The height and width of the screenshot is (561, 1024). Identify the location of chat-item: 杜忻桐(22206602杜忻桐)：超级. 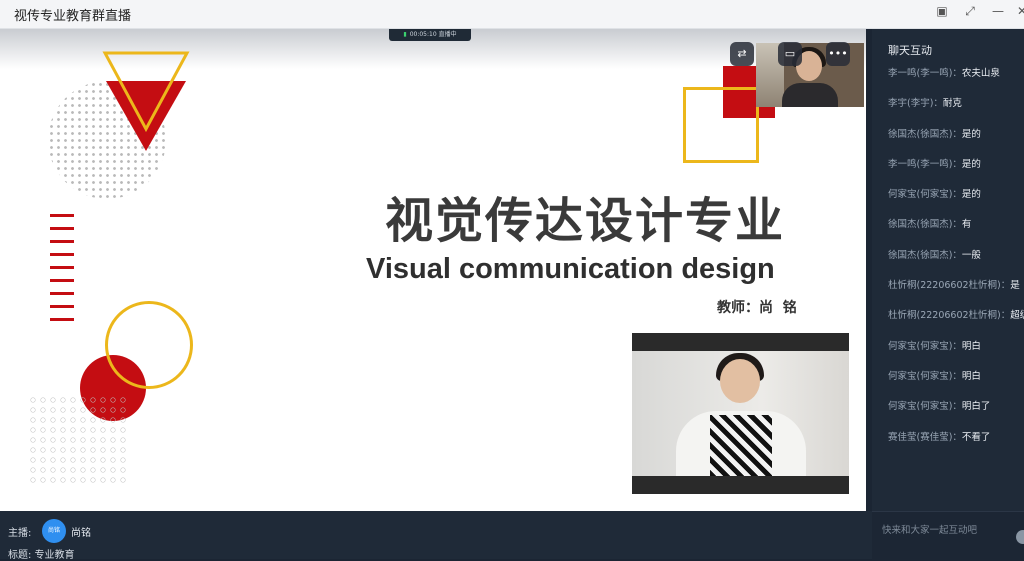
(956, 316).